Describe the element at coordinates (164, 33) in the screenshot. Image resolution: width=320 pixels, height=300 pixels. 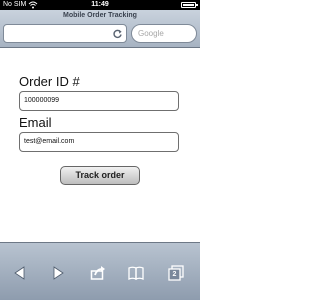
I see `search-input: Google` at that location.